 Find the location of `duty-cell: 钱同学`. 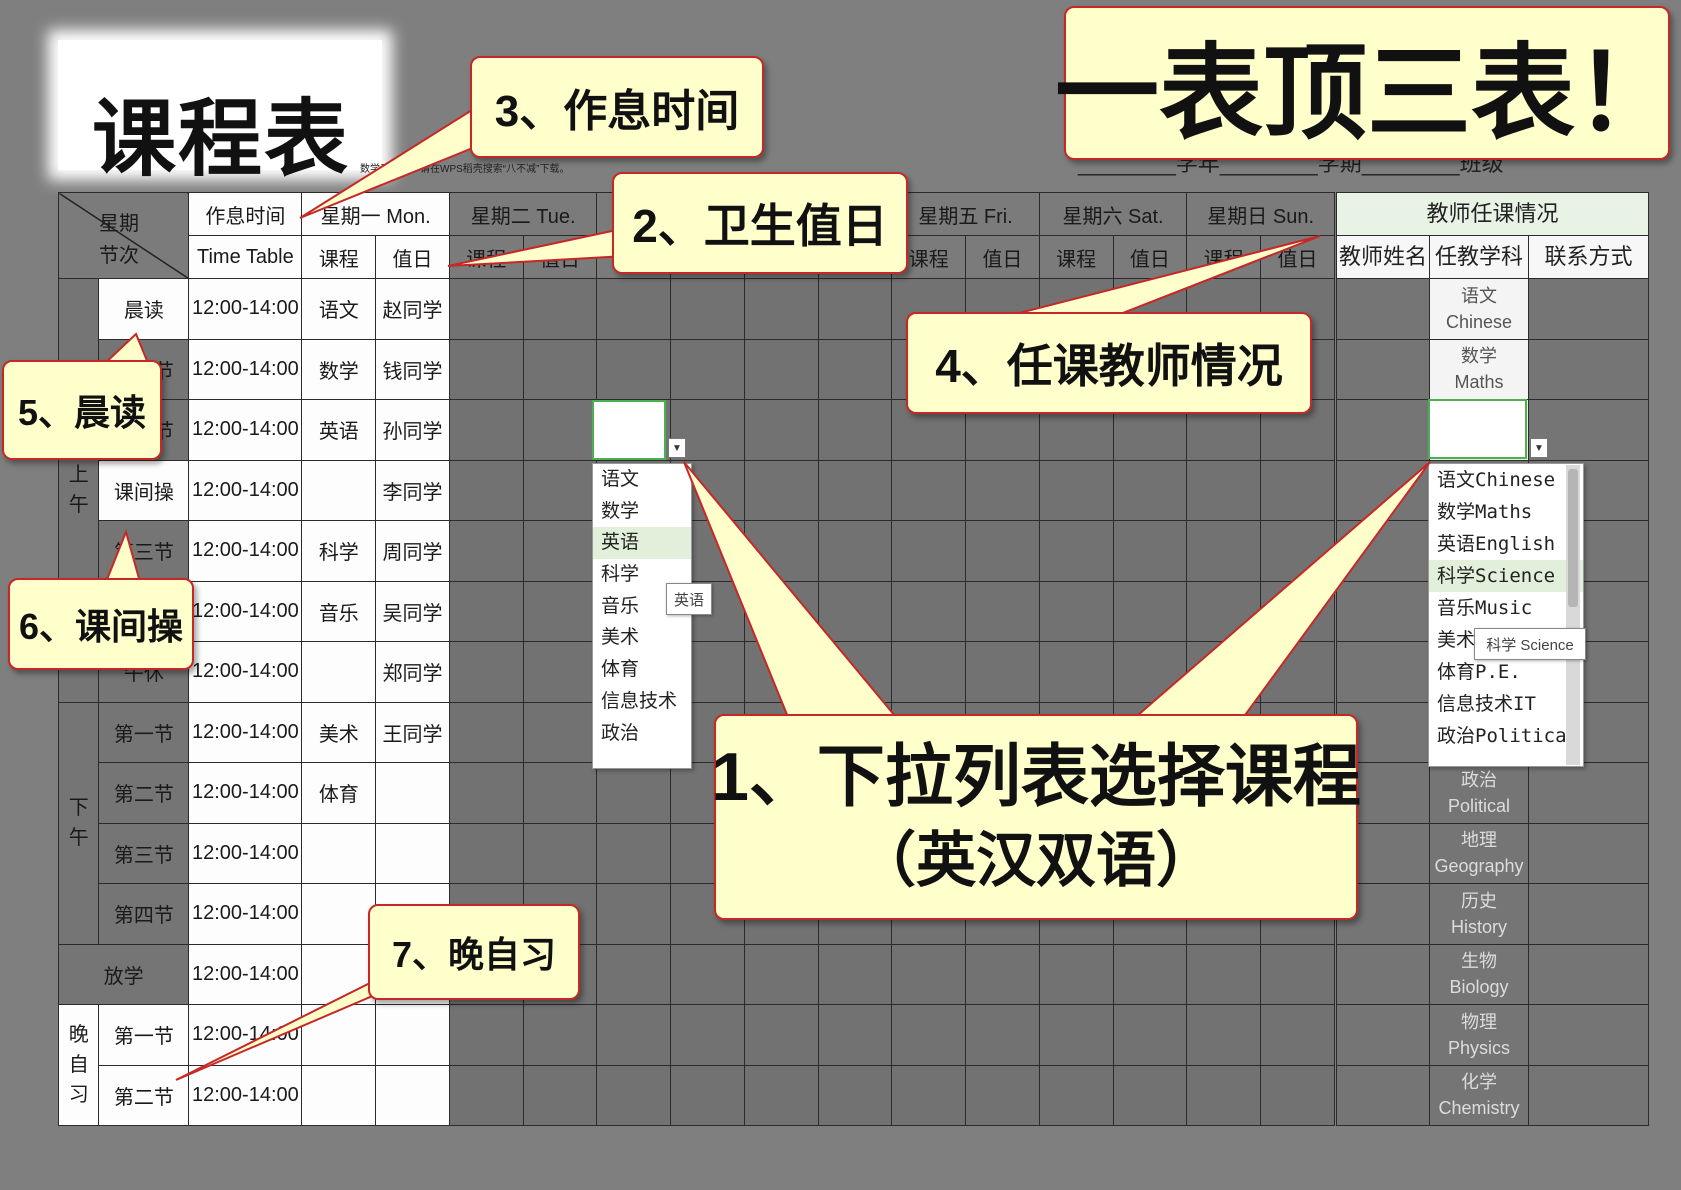

duty-cell: 钱同学 is located at coordinates (412, 369).